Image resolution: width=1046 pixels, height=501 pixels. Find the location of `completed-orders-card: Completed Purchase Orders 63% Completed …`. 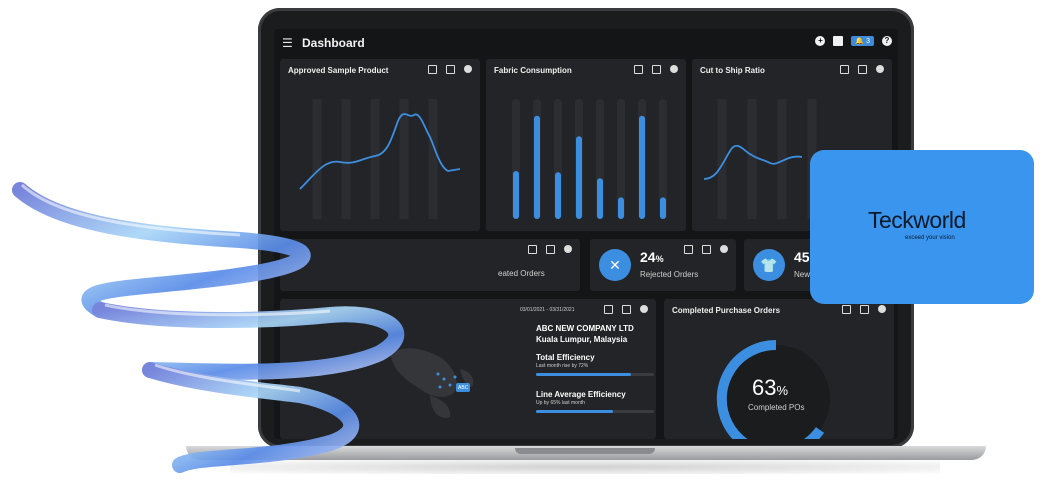

completed-orders-card: Completed Purchase Orders 63% Completed … is located at coordinates (779, 369).